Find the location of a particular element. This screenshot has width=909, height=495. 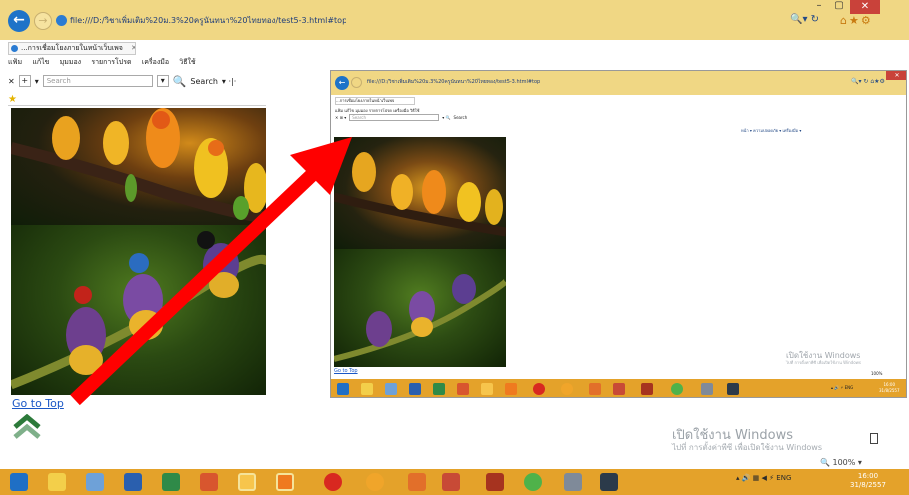

inset-finches-photo is located at coordinates (422, 308).